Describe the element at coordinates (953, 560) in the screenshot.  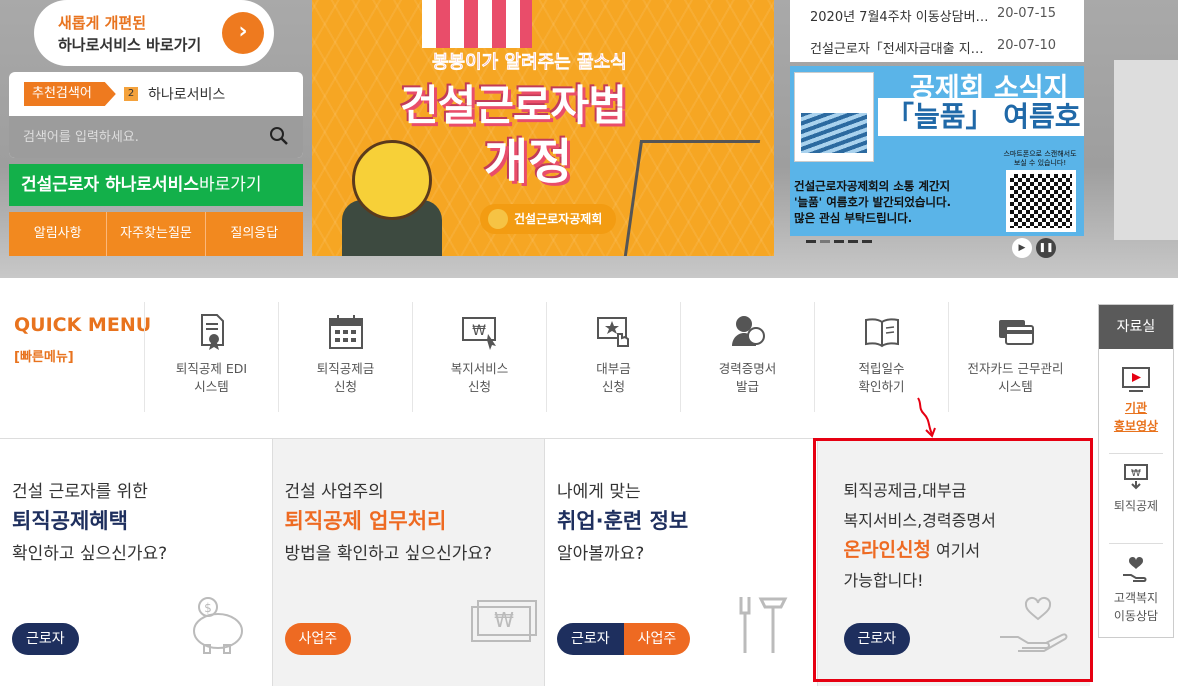
I see `highlight-box` at that location.